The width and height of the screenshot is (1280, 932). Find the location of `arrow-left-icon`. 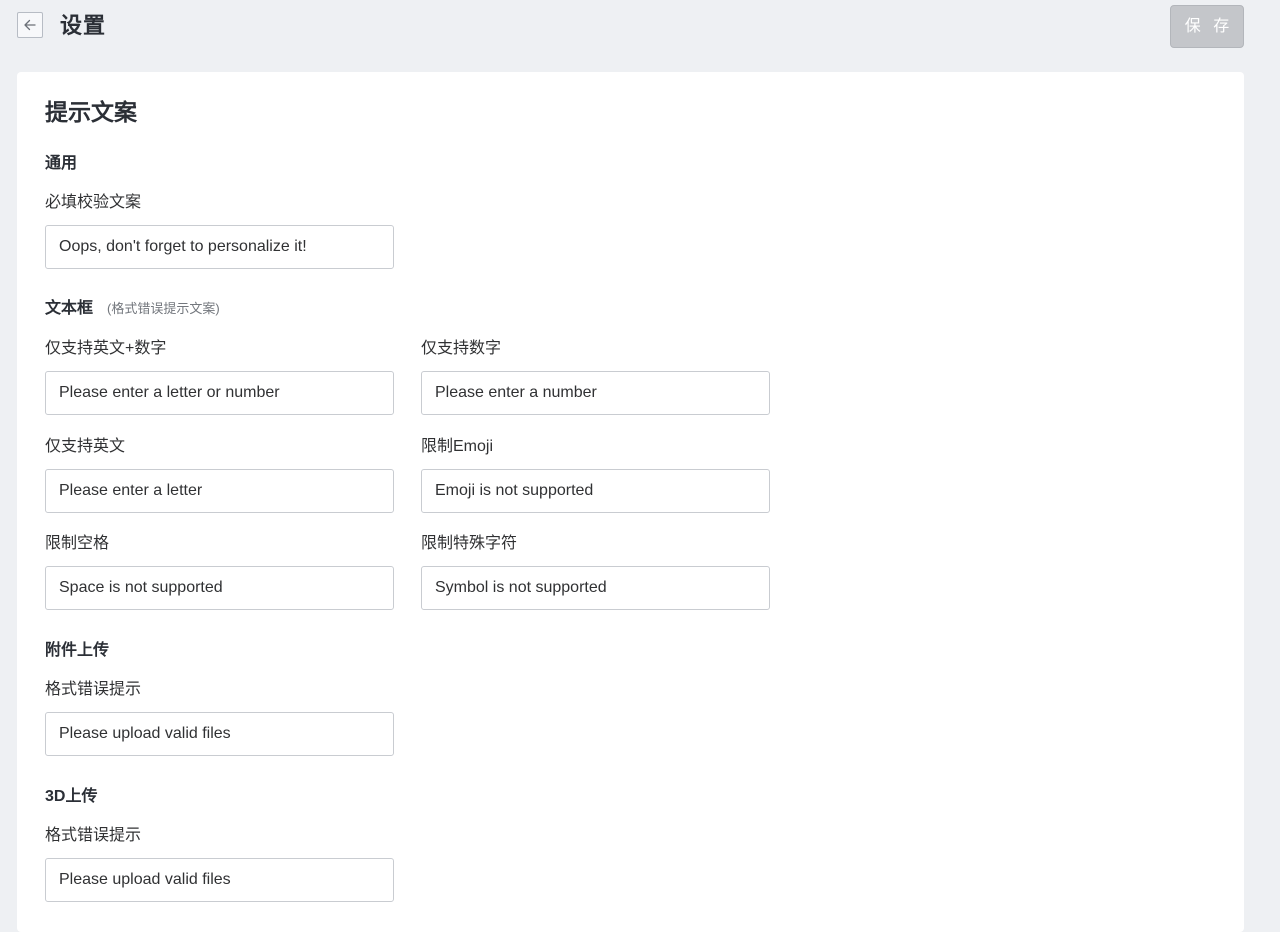

arrow-left-icon is located at coordinates (30, 25).